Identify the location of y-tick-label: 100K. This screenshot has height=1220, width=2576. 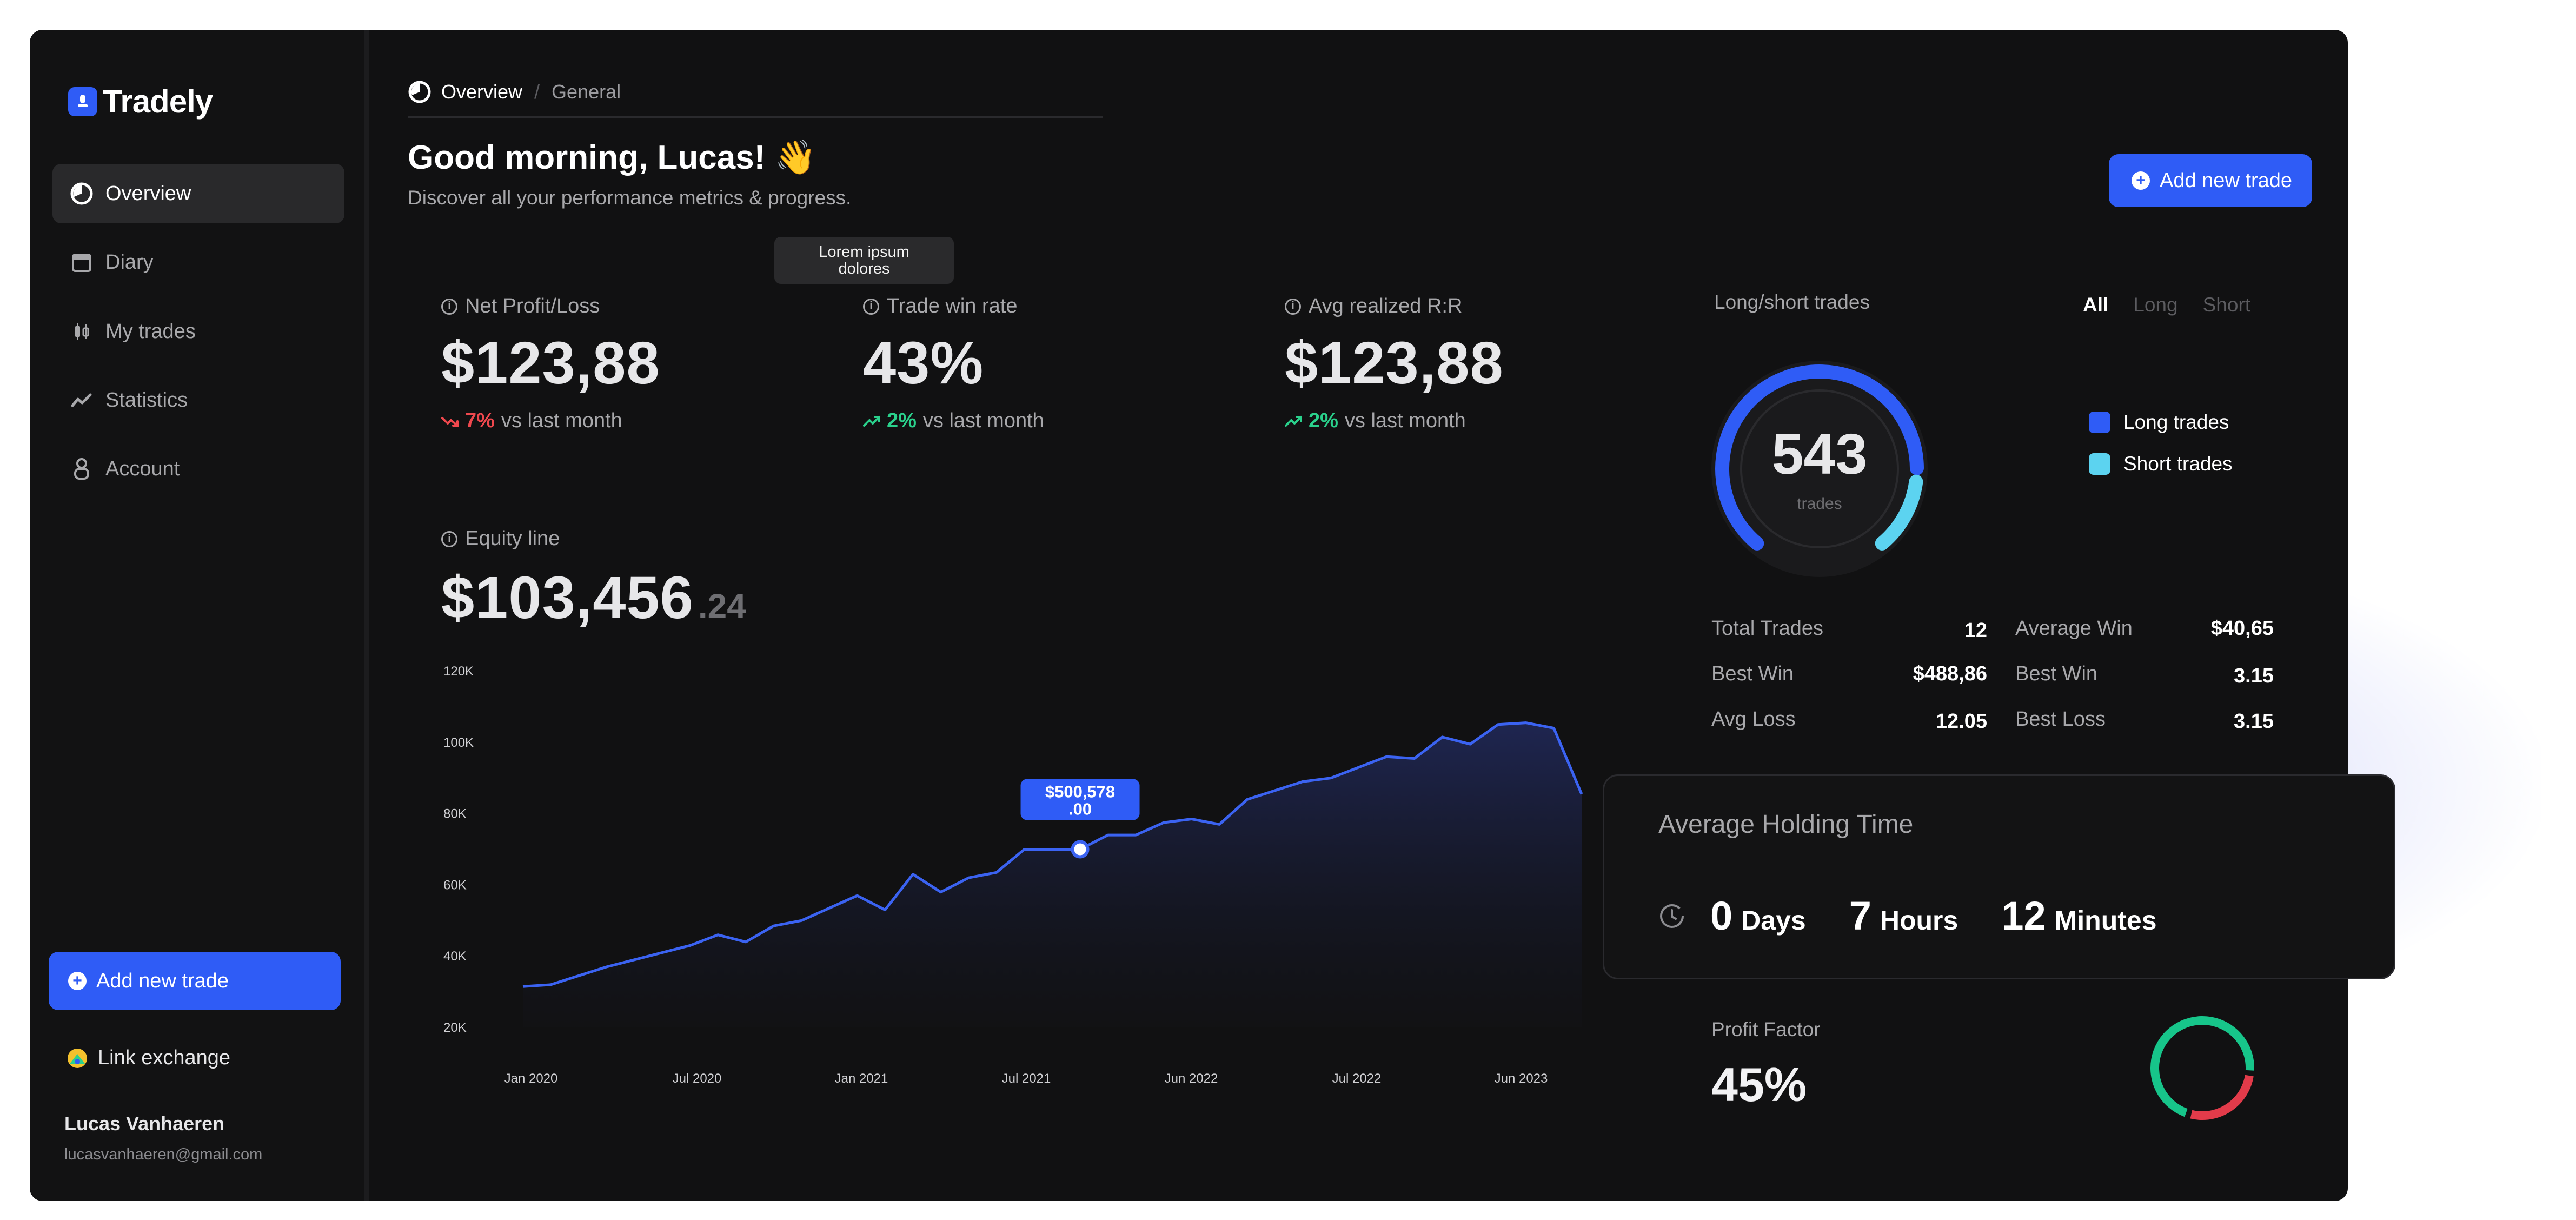
(458, 742).